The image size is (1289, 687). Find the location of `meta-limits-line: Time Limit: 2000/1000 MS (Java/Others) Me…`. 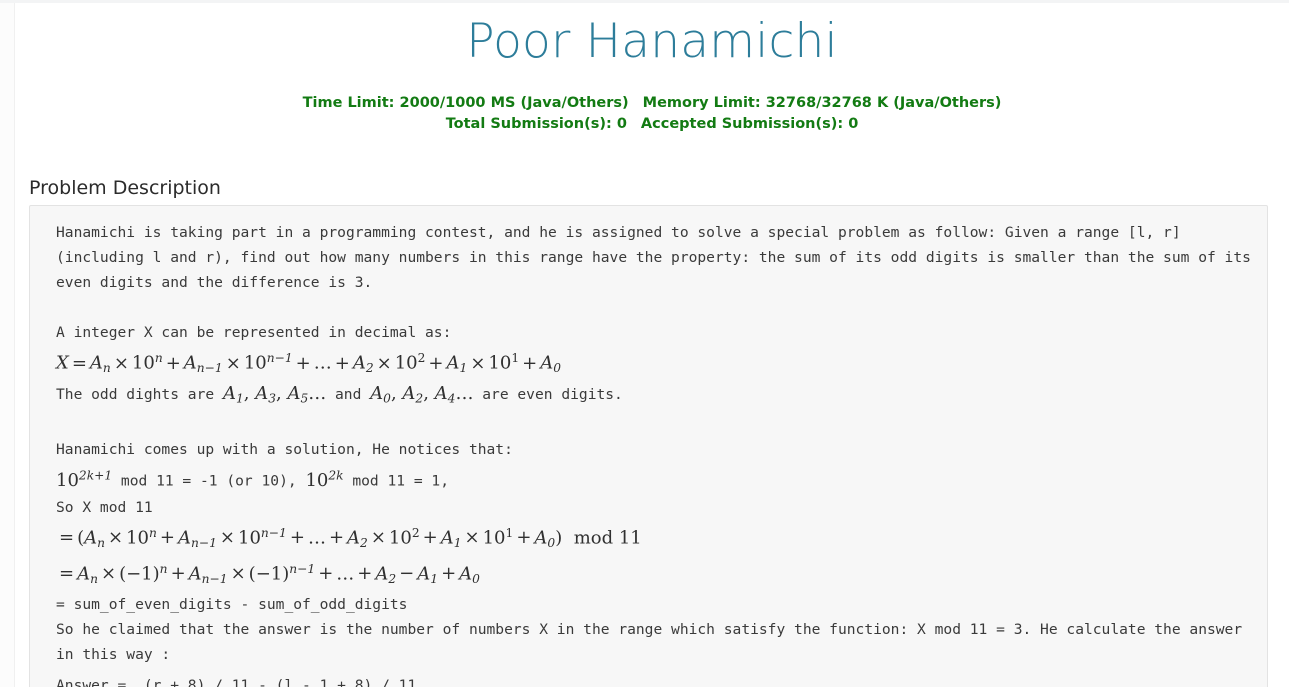

meta-limits-line: Time Limit: 2000/1000 MS (Java/Others) Me… is located at coordinates (652, 103).